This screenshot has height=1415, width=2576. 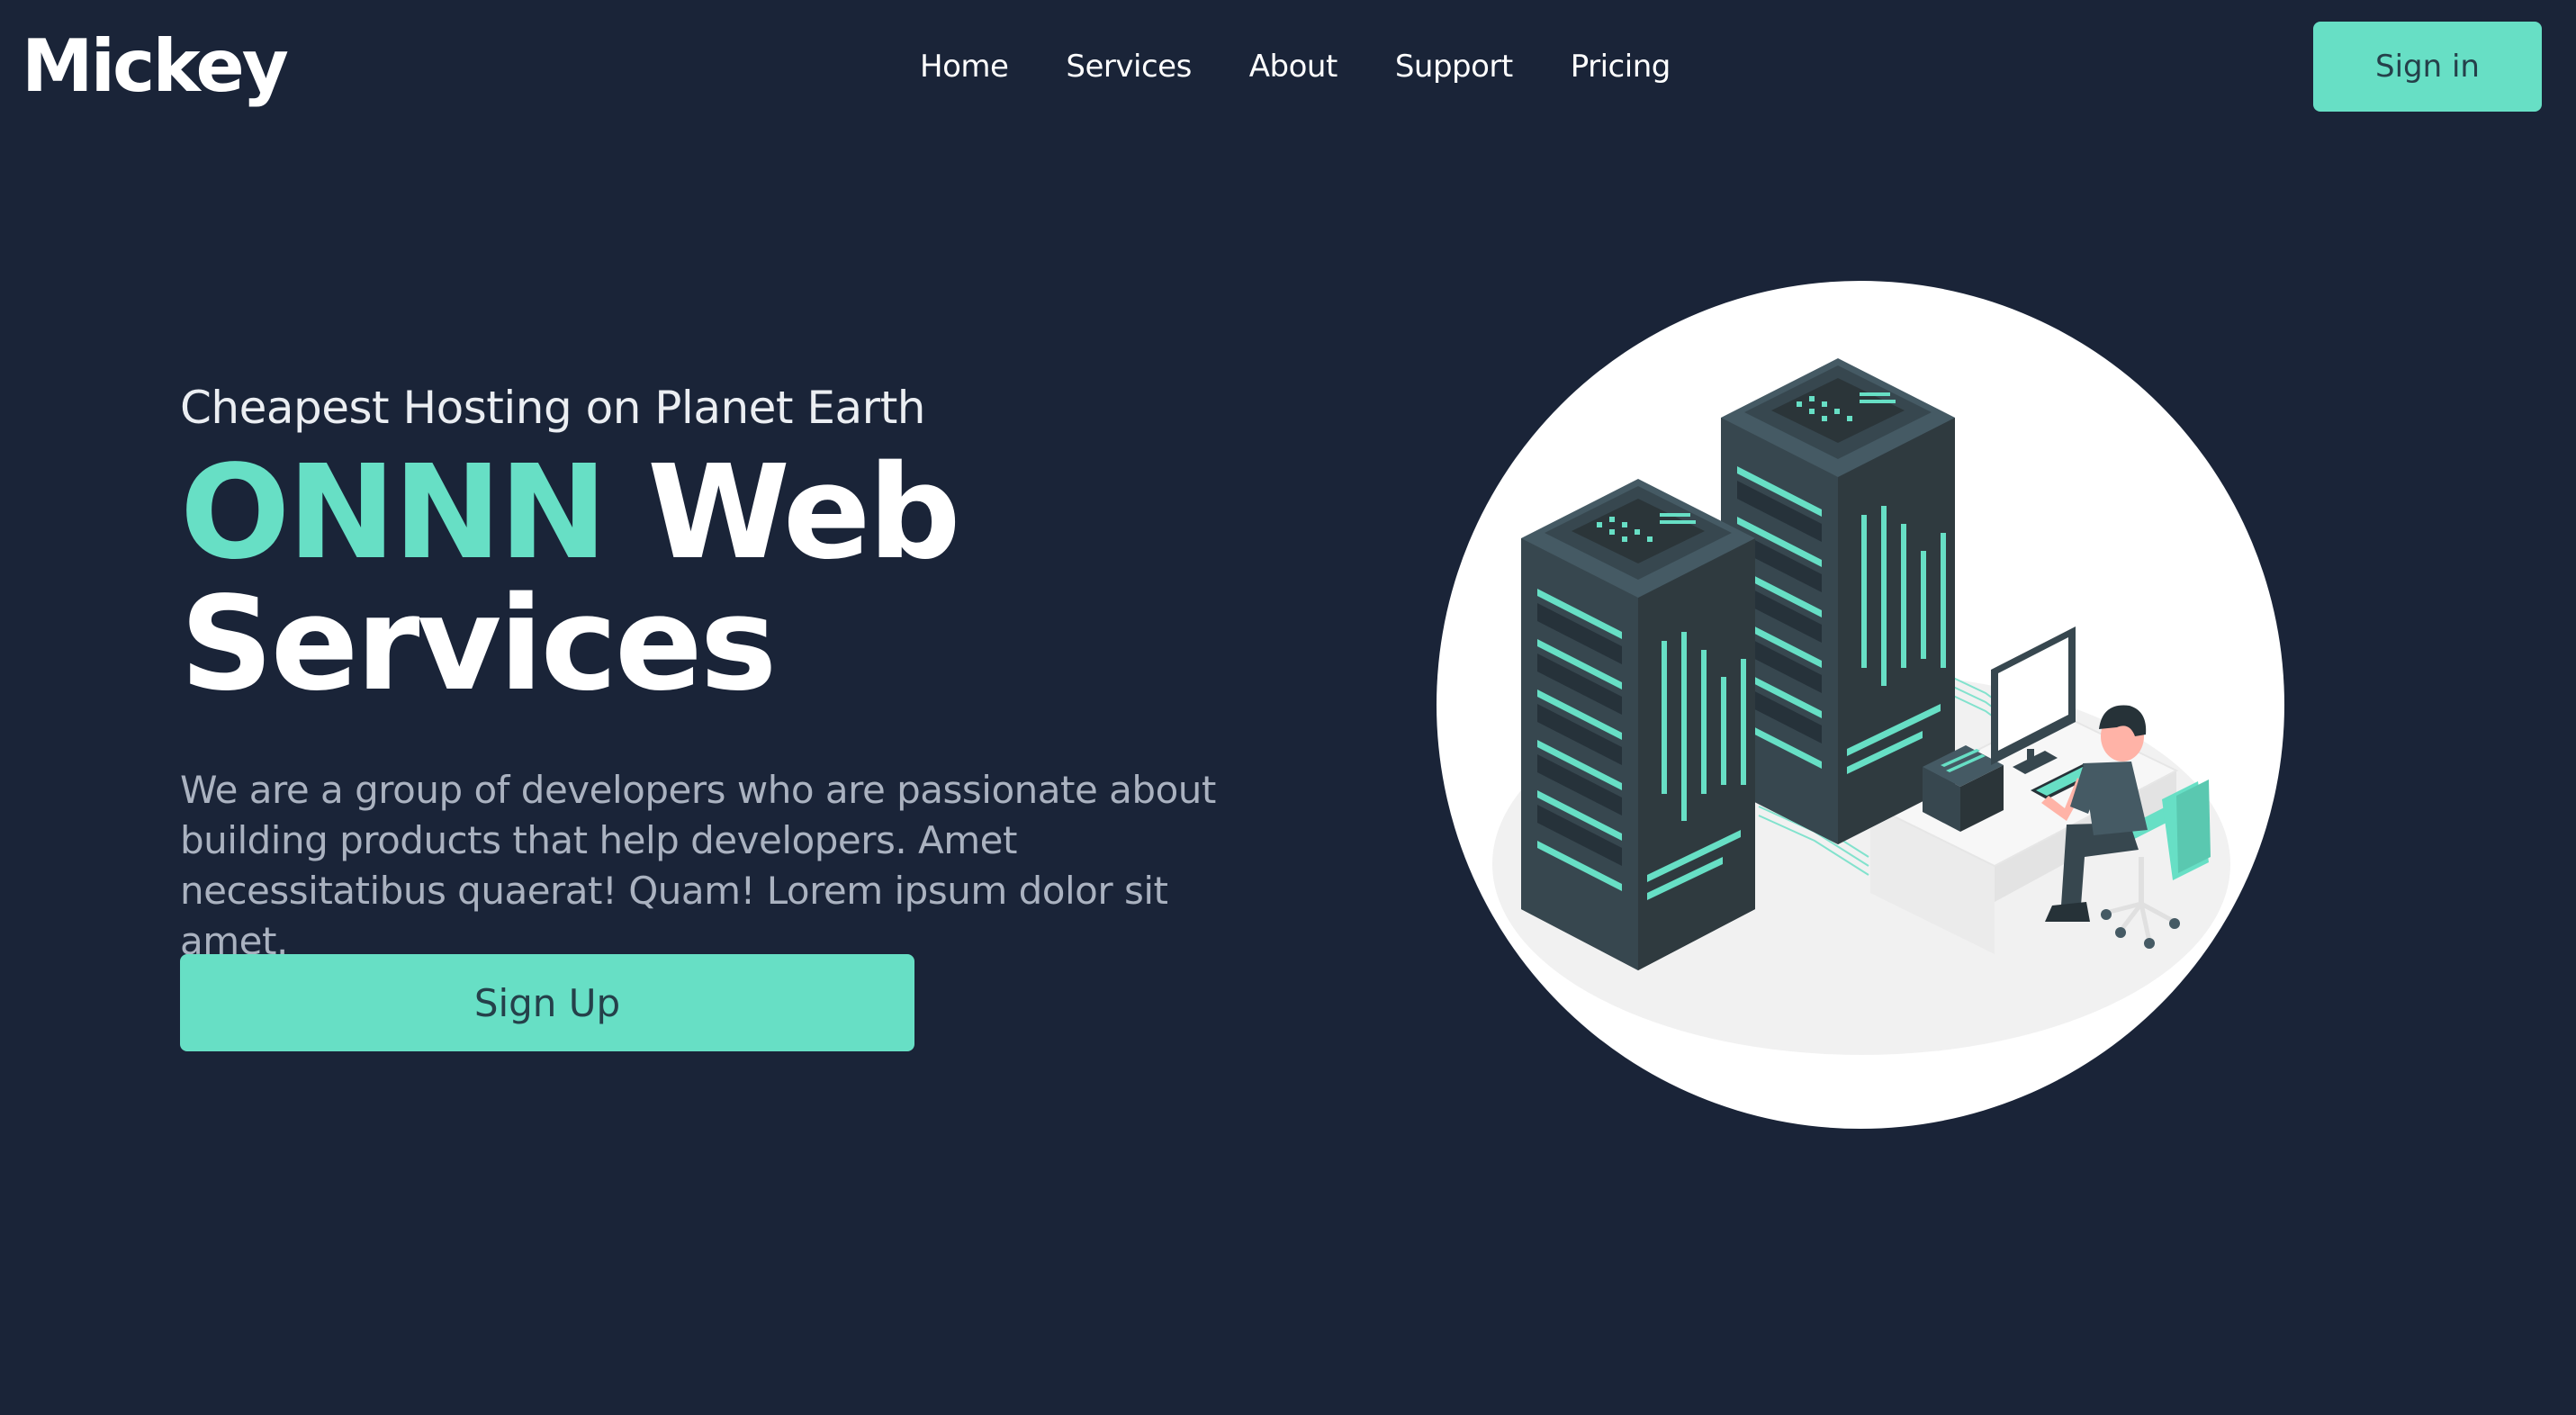 What do you see at coordinates (155, 67) in the screenshot?
I see `logo: Mickey` at bounding box center [155, 67].